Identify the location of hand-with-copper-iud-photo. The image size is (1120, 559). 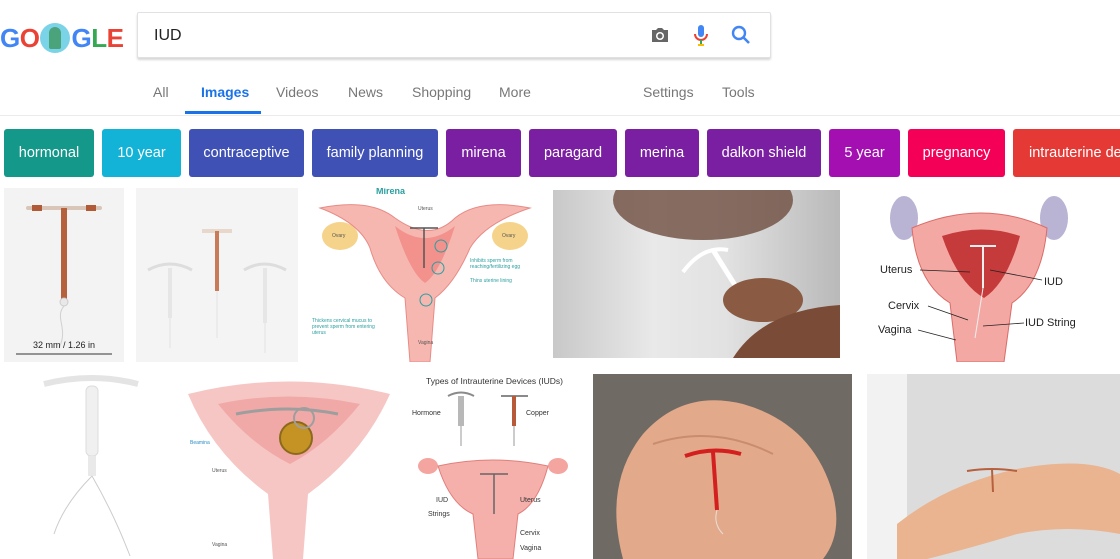
(993, 466).